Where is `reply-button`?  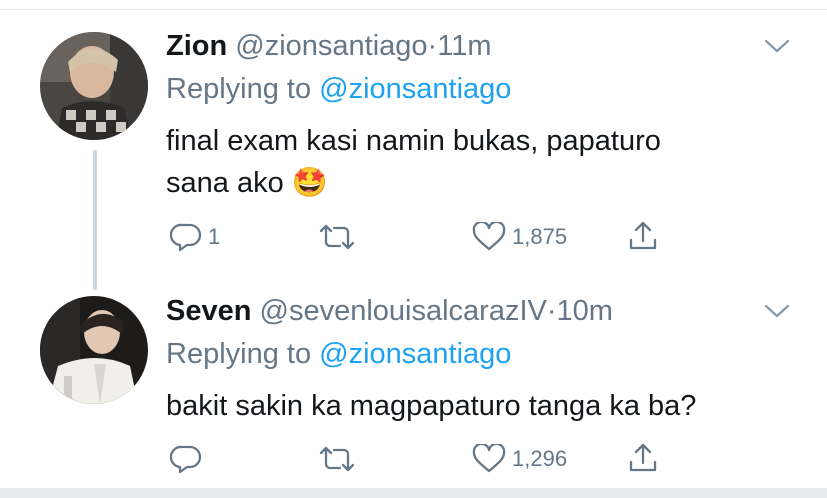
reply-button is located at coordinates (186, 459).